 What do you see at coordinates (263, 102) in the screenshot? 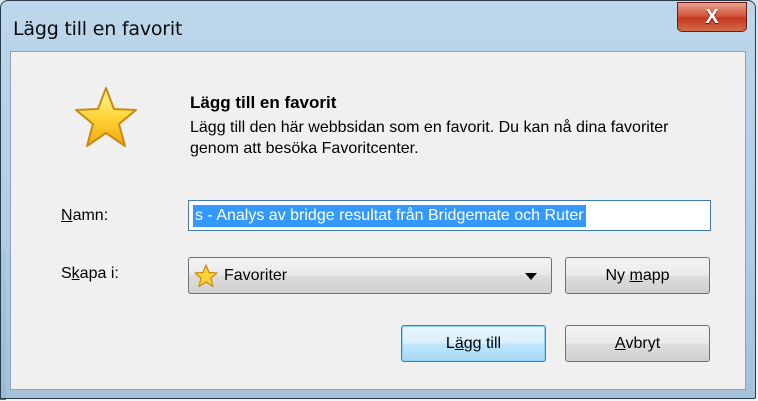
I see `dialog-heading: Lägg till en favorit` at bounding box center [263, 102].